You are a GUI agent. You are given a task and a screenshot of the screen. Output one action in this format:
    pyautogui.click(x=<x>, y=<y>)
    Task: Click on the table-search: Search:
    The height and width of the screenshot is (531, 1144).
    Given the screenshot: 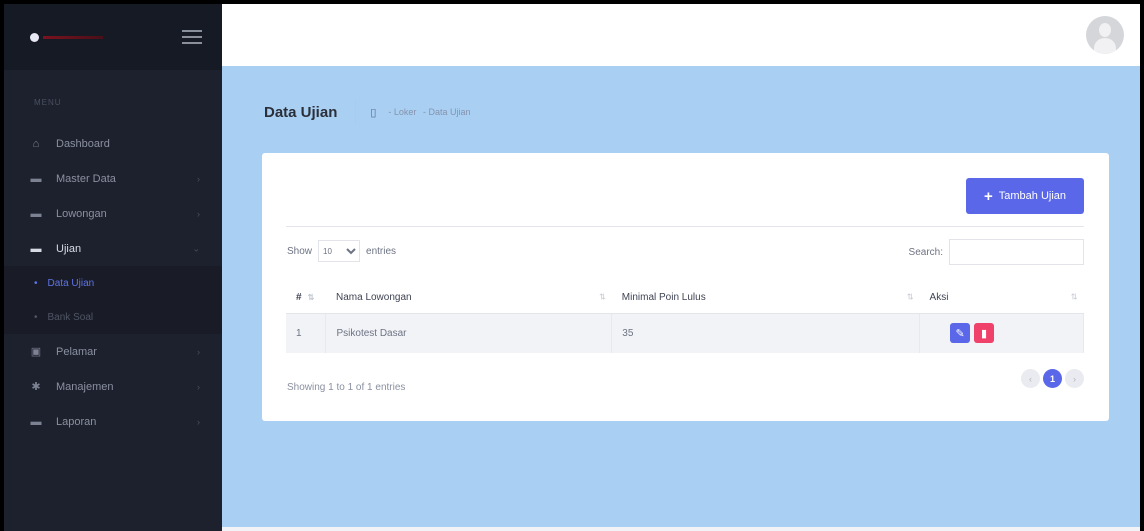 What is the action you would take?
    pyautogui.click(x=996, y=252)
    